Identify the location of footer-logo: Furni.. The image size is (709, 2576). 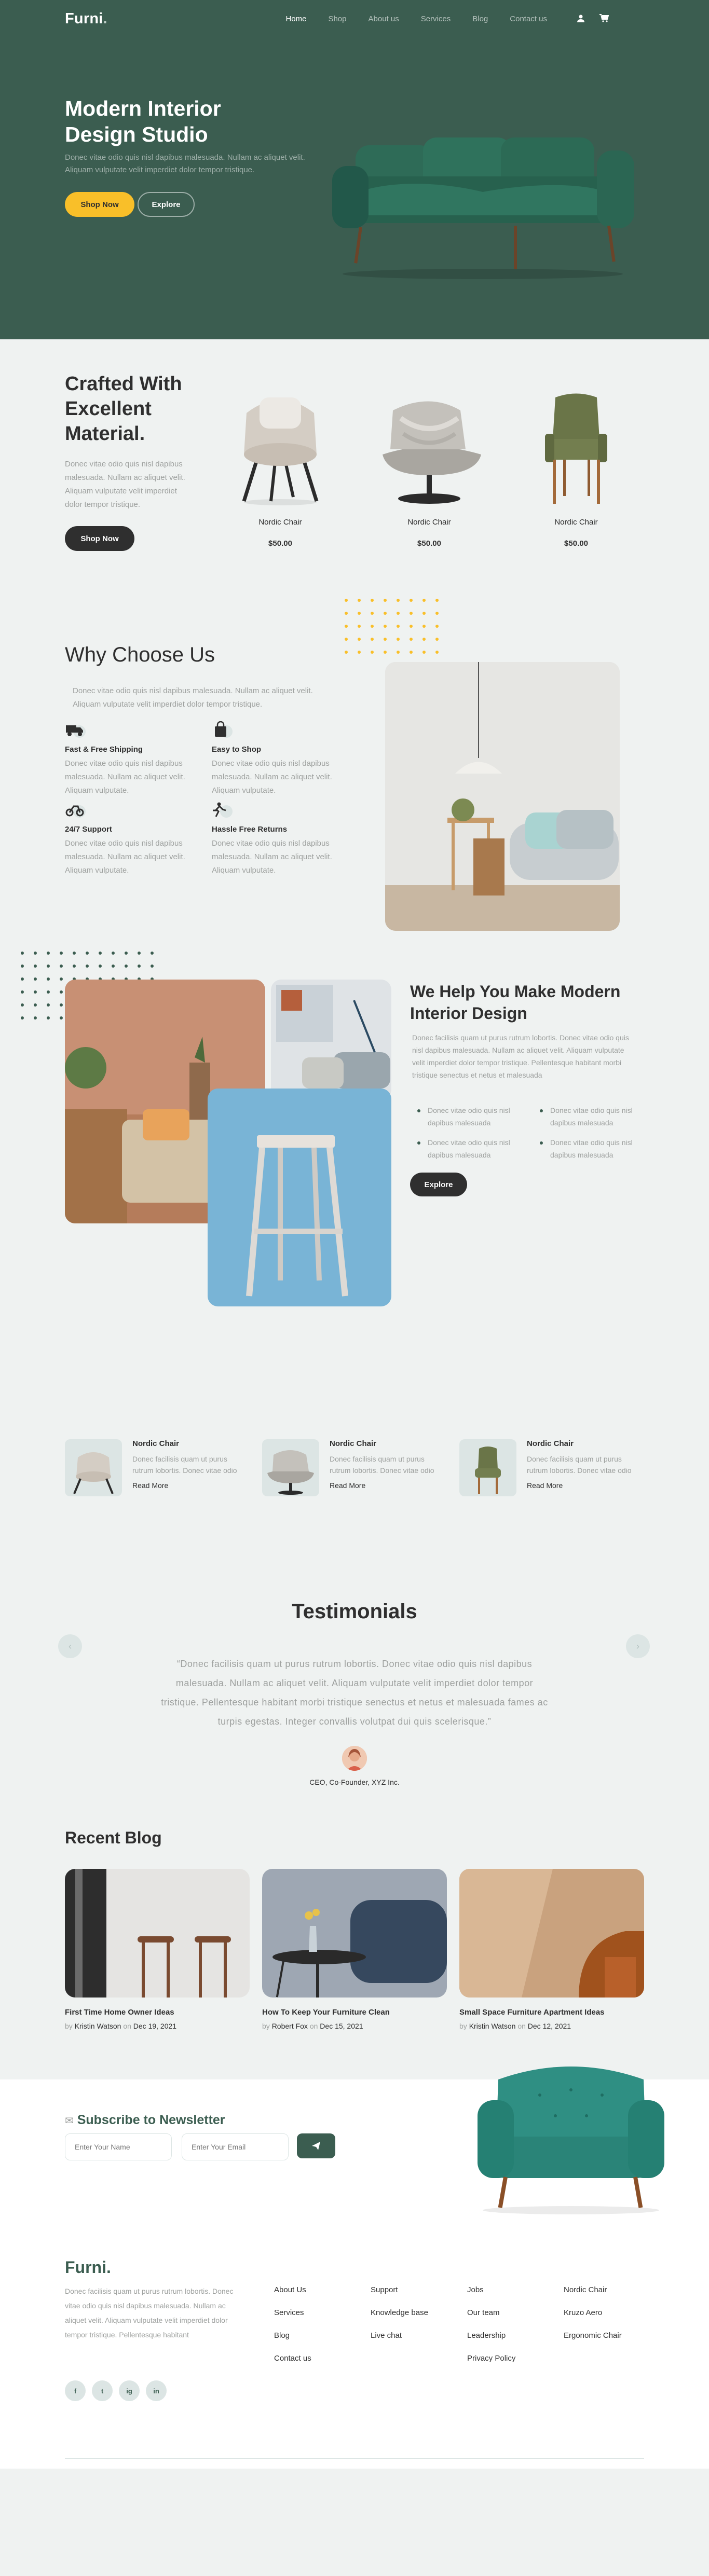
(88, 2267).